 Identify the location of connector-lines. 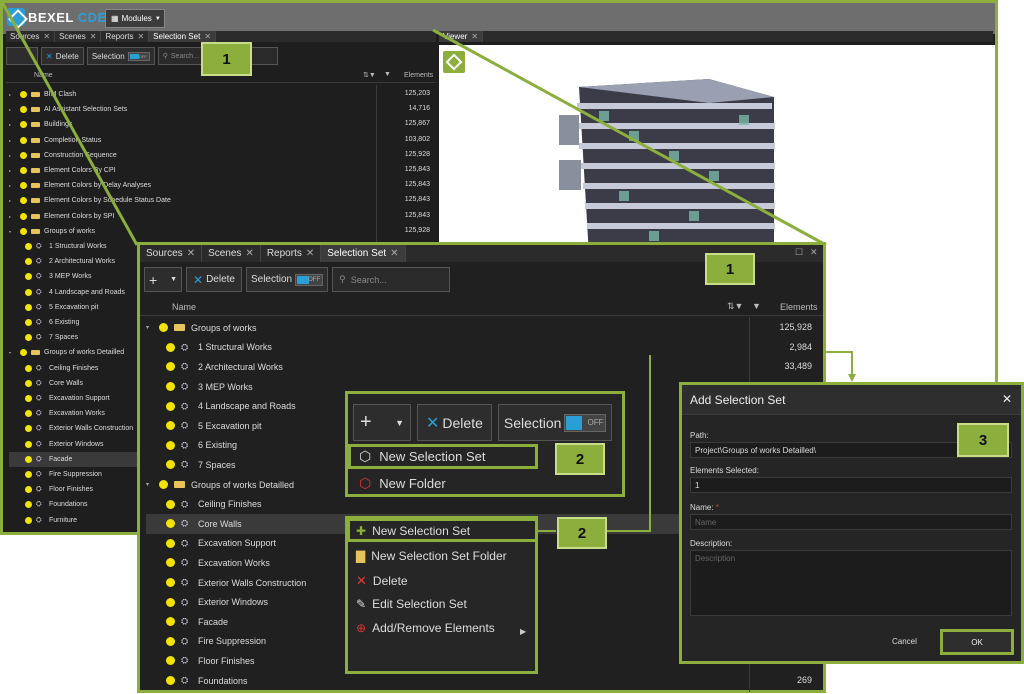
(594, 443).